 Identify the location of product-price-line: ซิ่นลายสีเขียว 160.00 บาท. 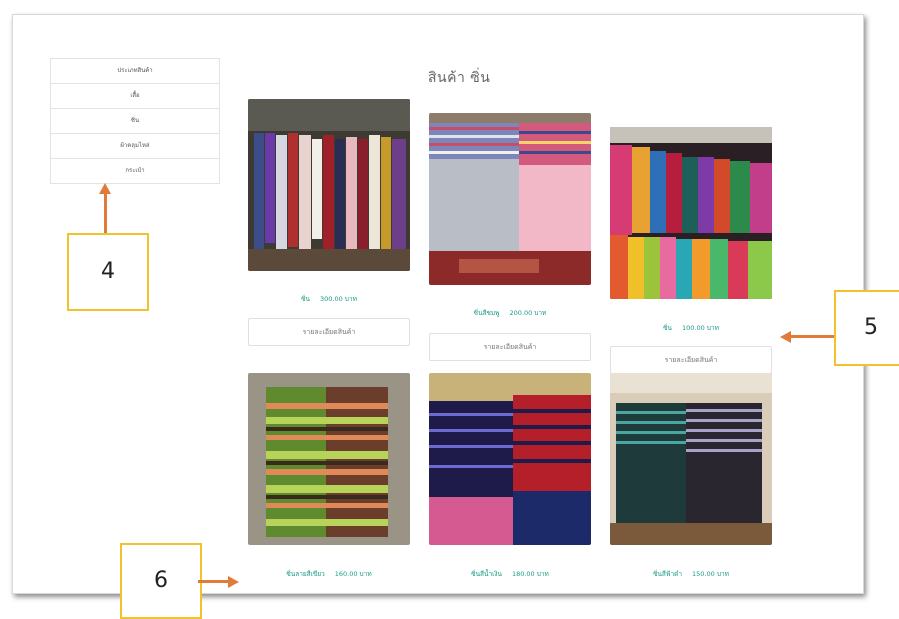
(329, 574).